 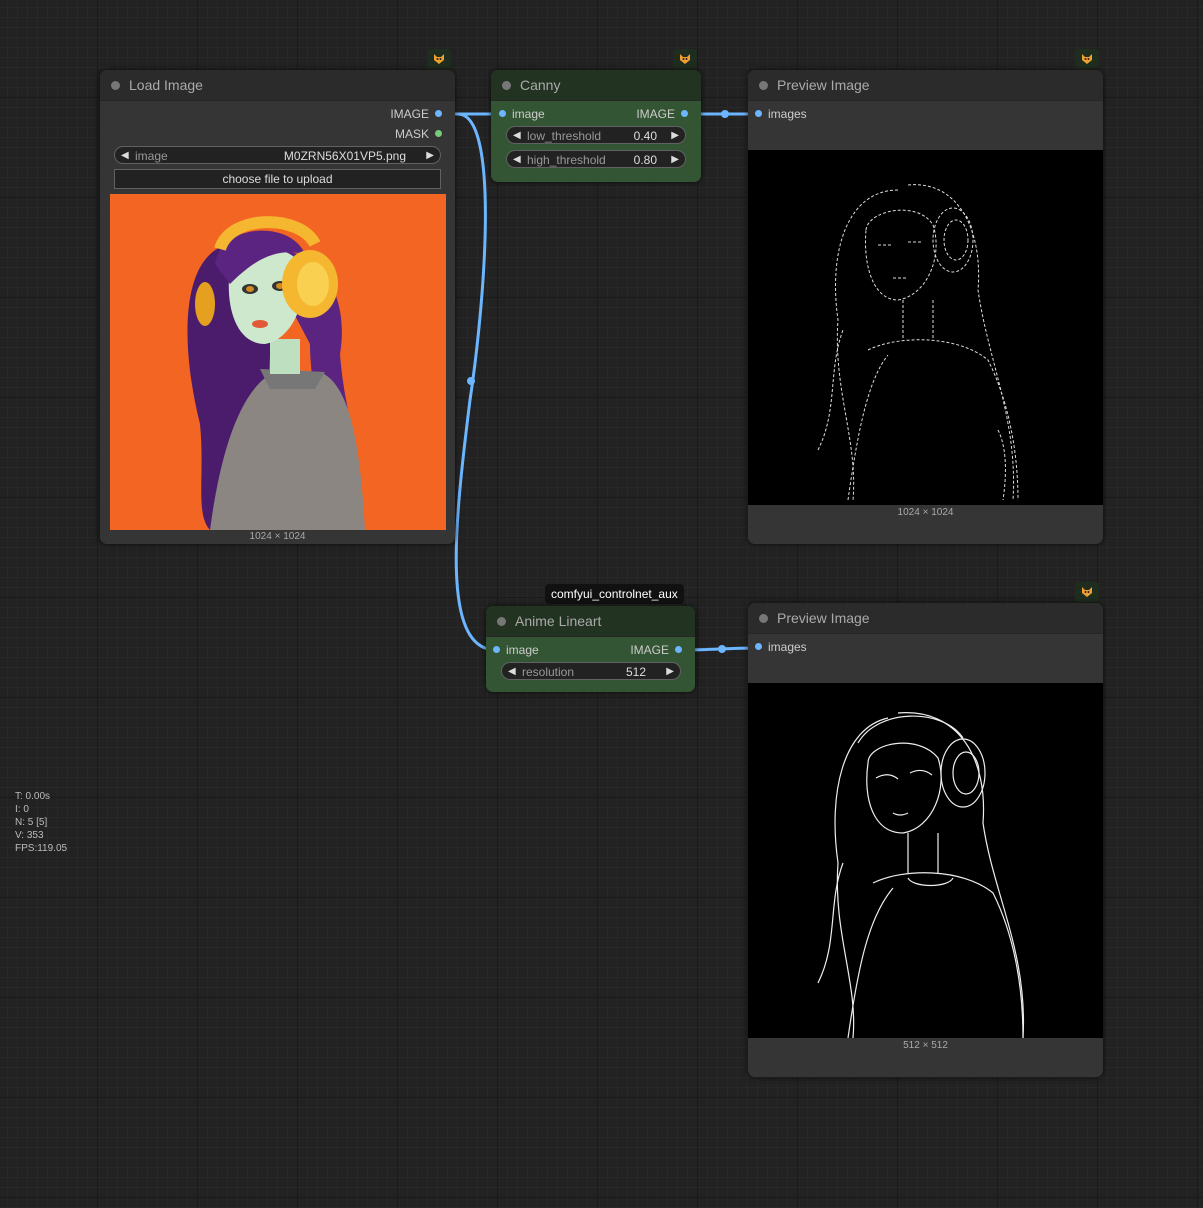 I want to click on stat-nodes: N: 5 [5], so click(x=31, y=822).